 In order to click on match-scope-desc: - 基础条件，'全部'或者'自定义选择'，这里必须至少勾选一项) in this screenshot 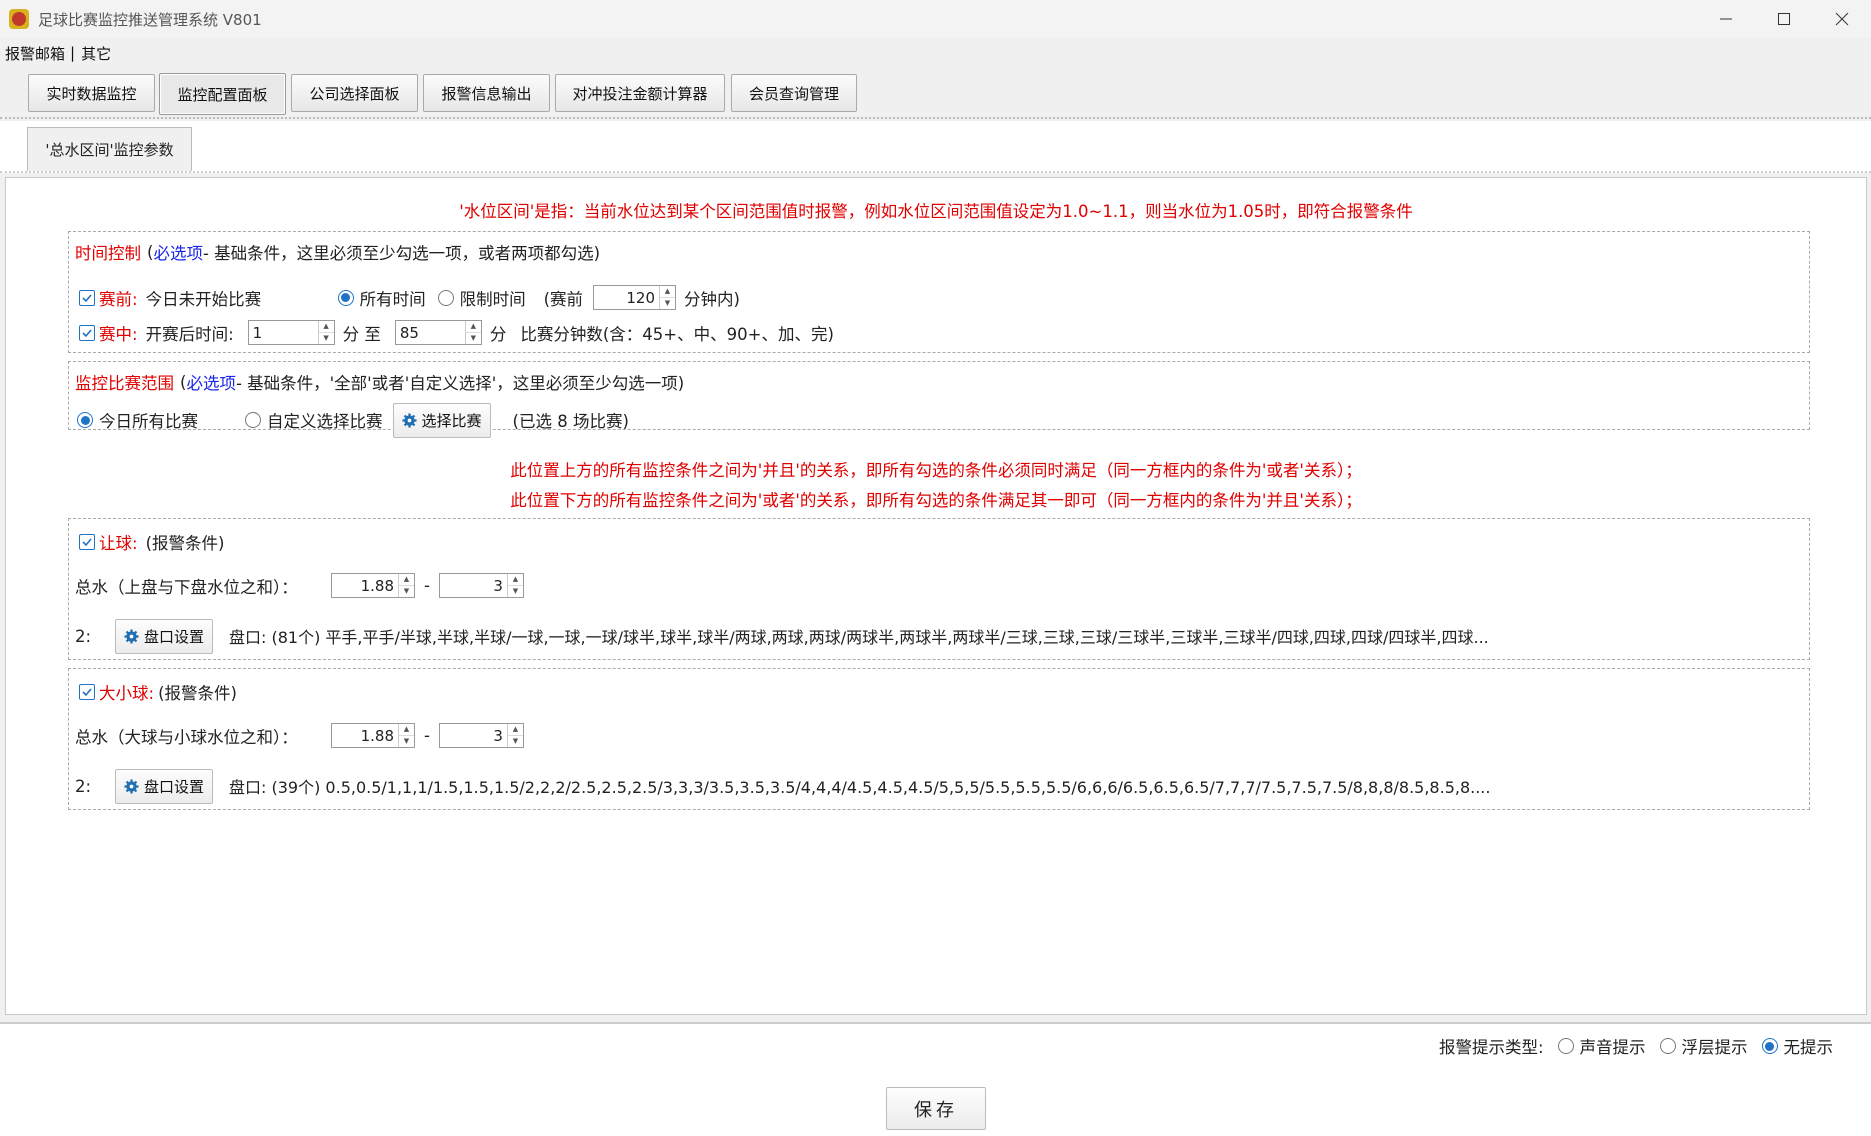, I will do `click(460, 383)`.